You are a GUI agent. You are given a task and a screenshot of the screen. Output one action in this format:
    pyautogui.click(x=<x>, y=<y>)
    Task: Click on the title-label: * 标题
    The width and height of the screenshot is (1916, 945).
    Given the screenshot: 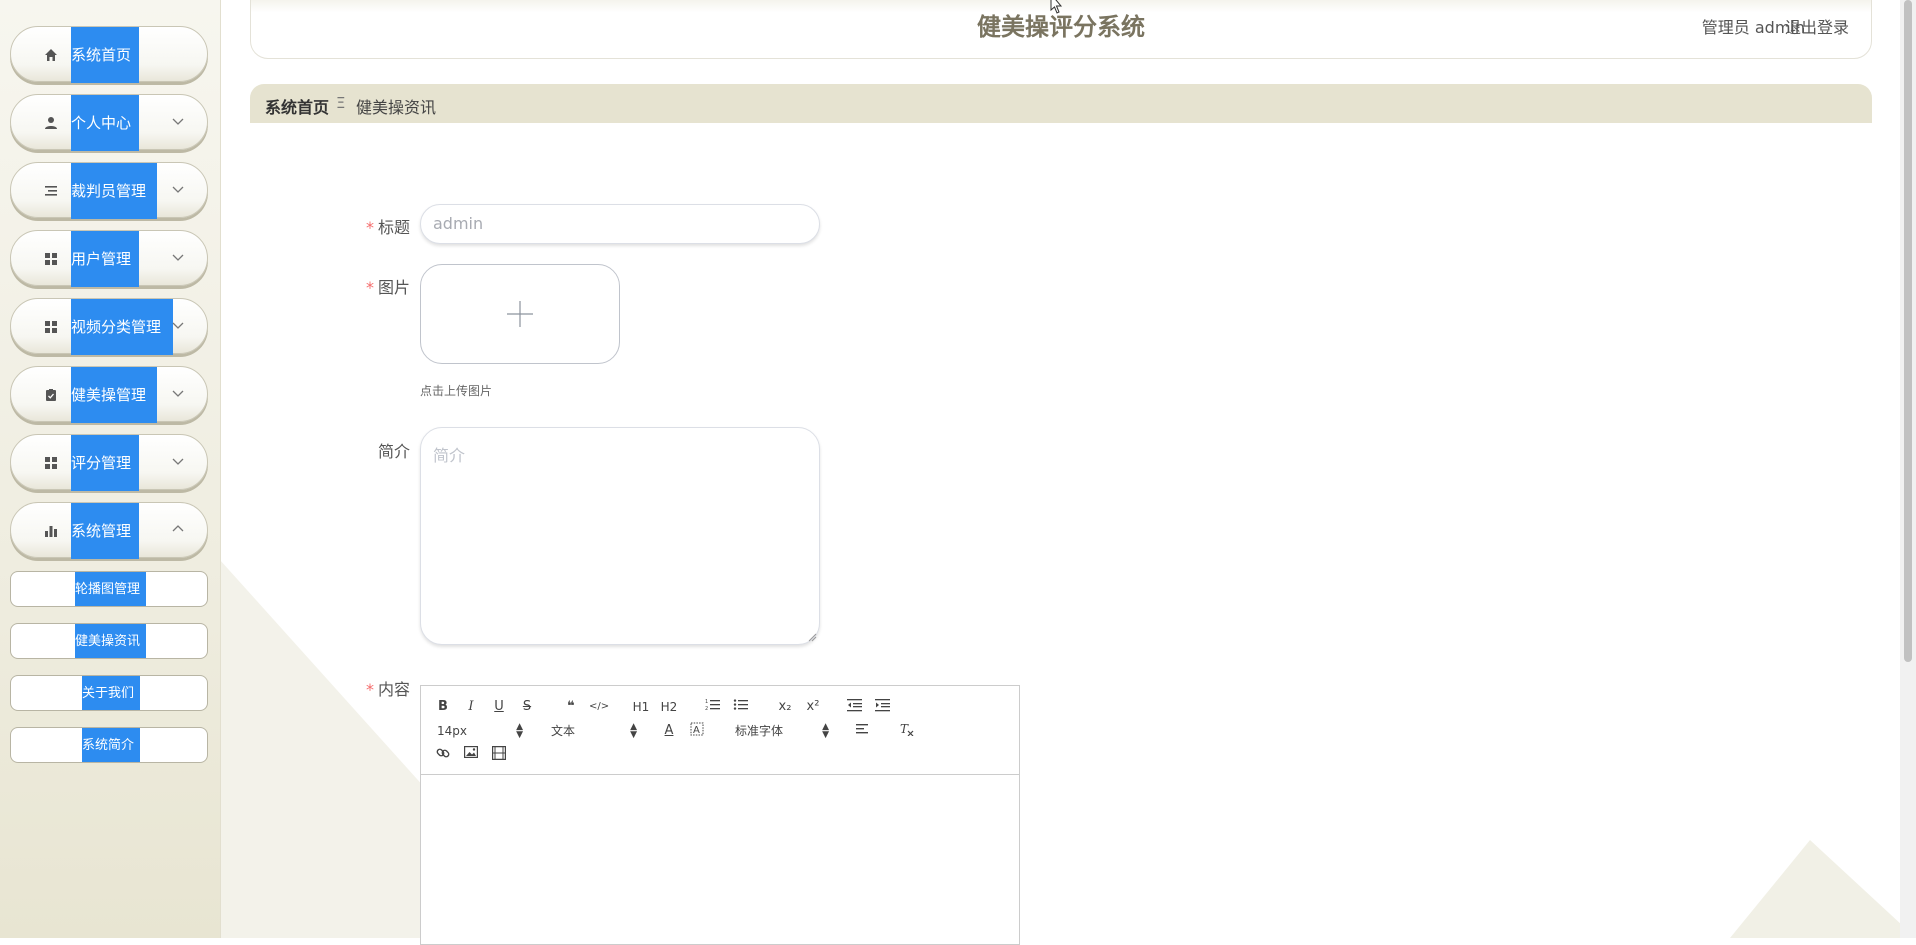 What is the action you would take?
    pyautogui.click(x=387, y=227)
    